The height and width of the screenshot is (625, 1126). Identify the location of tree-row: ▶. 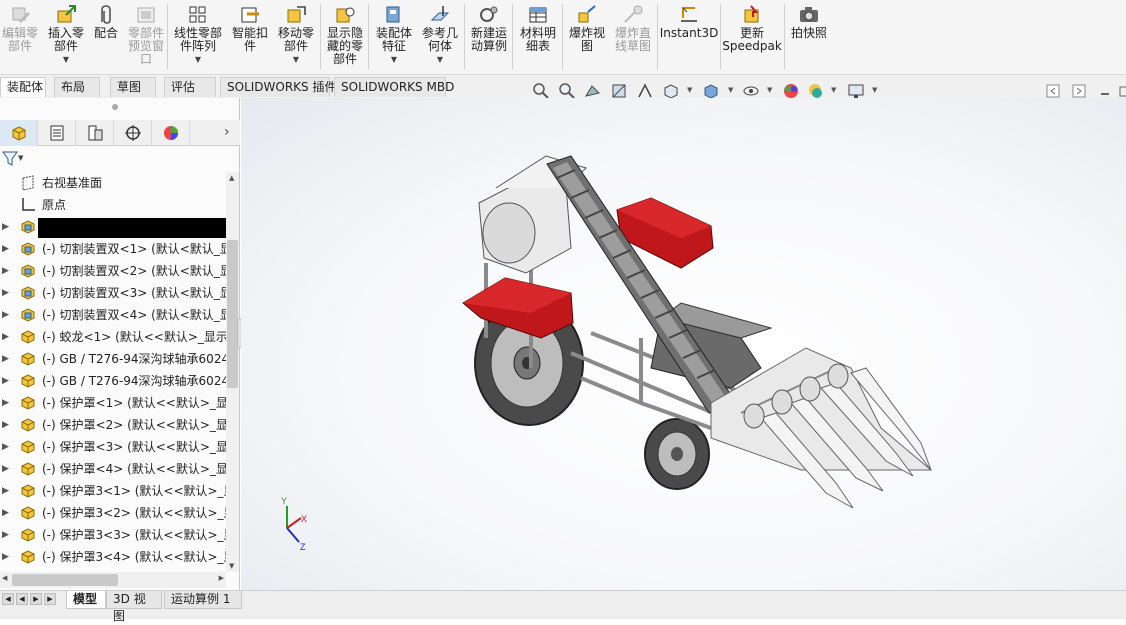
(113, 227).